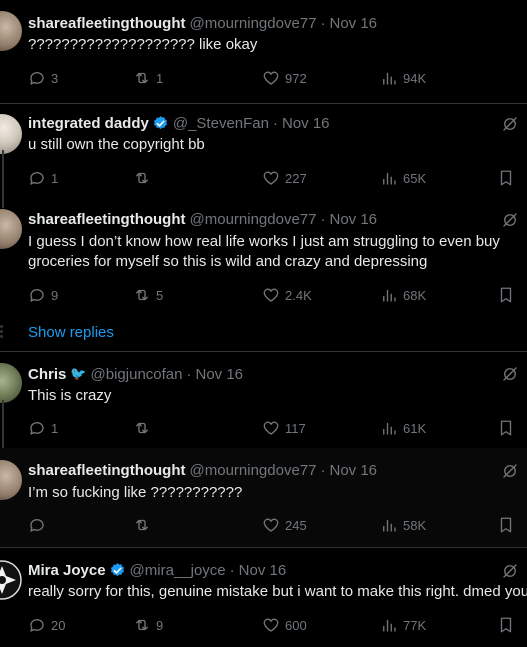 The width and height of the screenshot is (527, 647). What do you see at coordinates (70, 395) in the screenshot?
I see `tweet-text: This is crazy` at bounding box center [70, 395].